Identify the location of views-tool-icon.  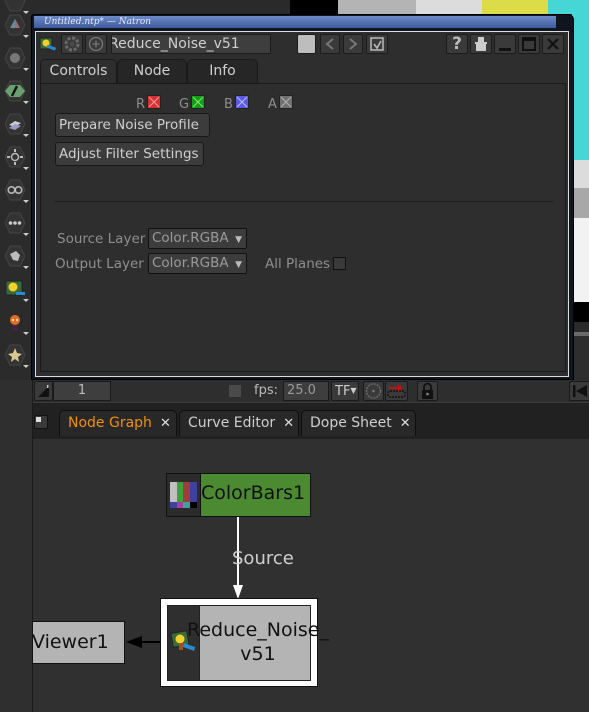
(16, 191).